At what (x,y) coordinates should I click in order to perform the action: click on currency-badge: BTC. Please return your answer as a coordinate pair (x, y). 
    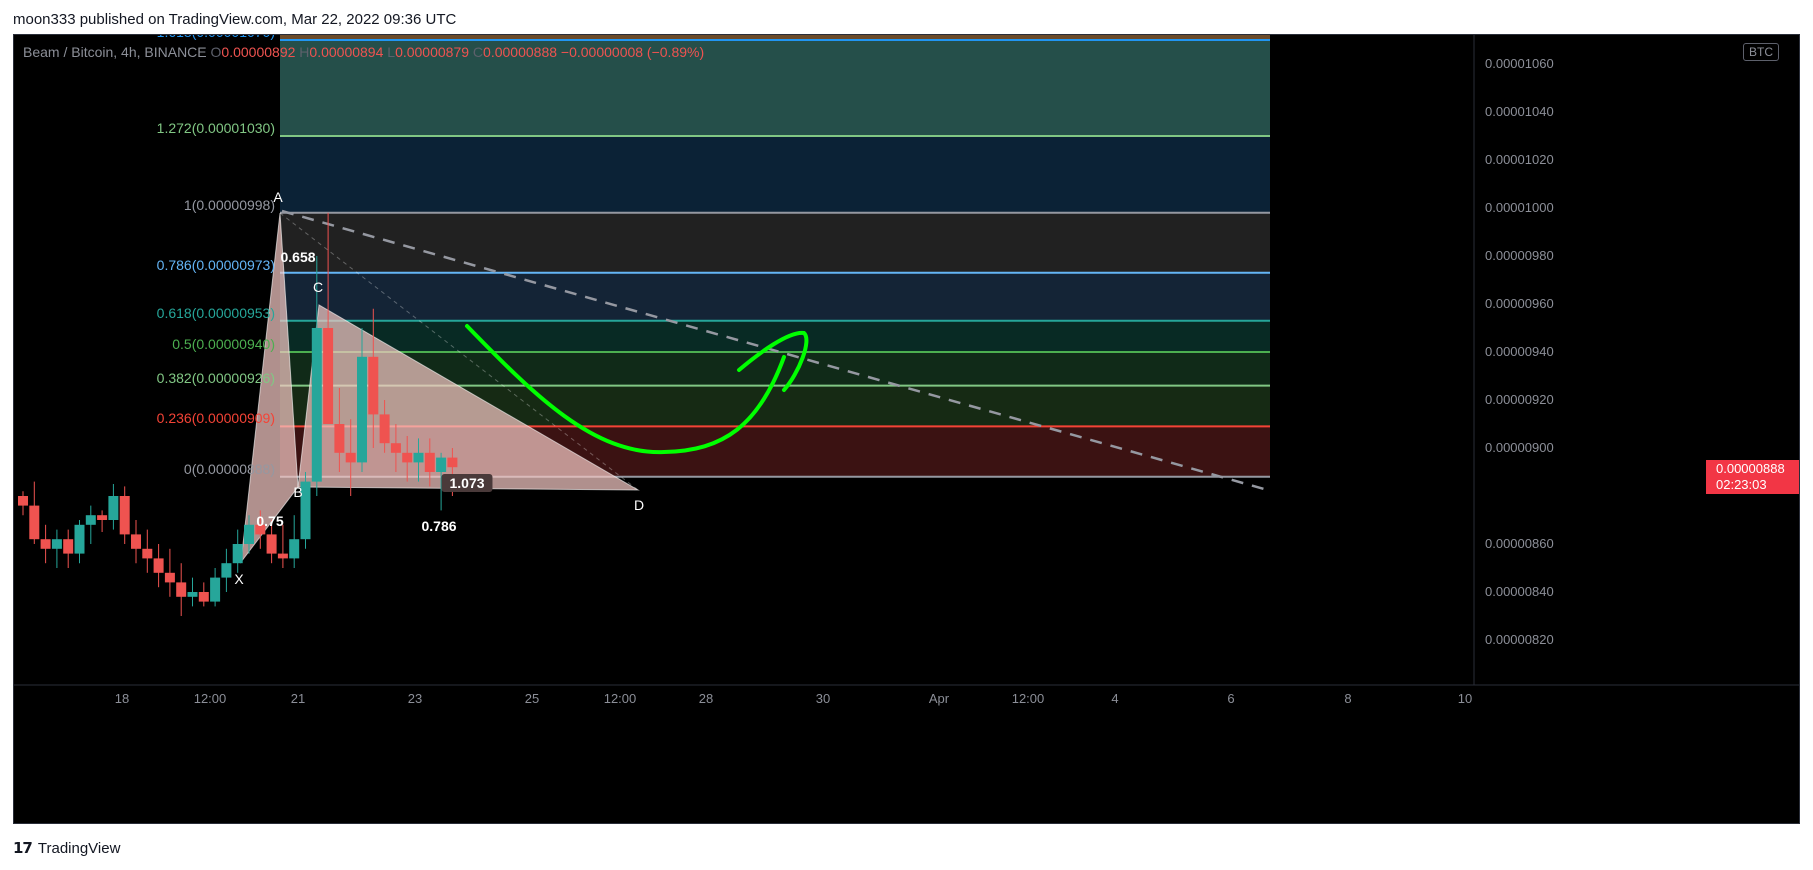
    Looking at the image, I should click on (1761, 52).